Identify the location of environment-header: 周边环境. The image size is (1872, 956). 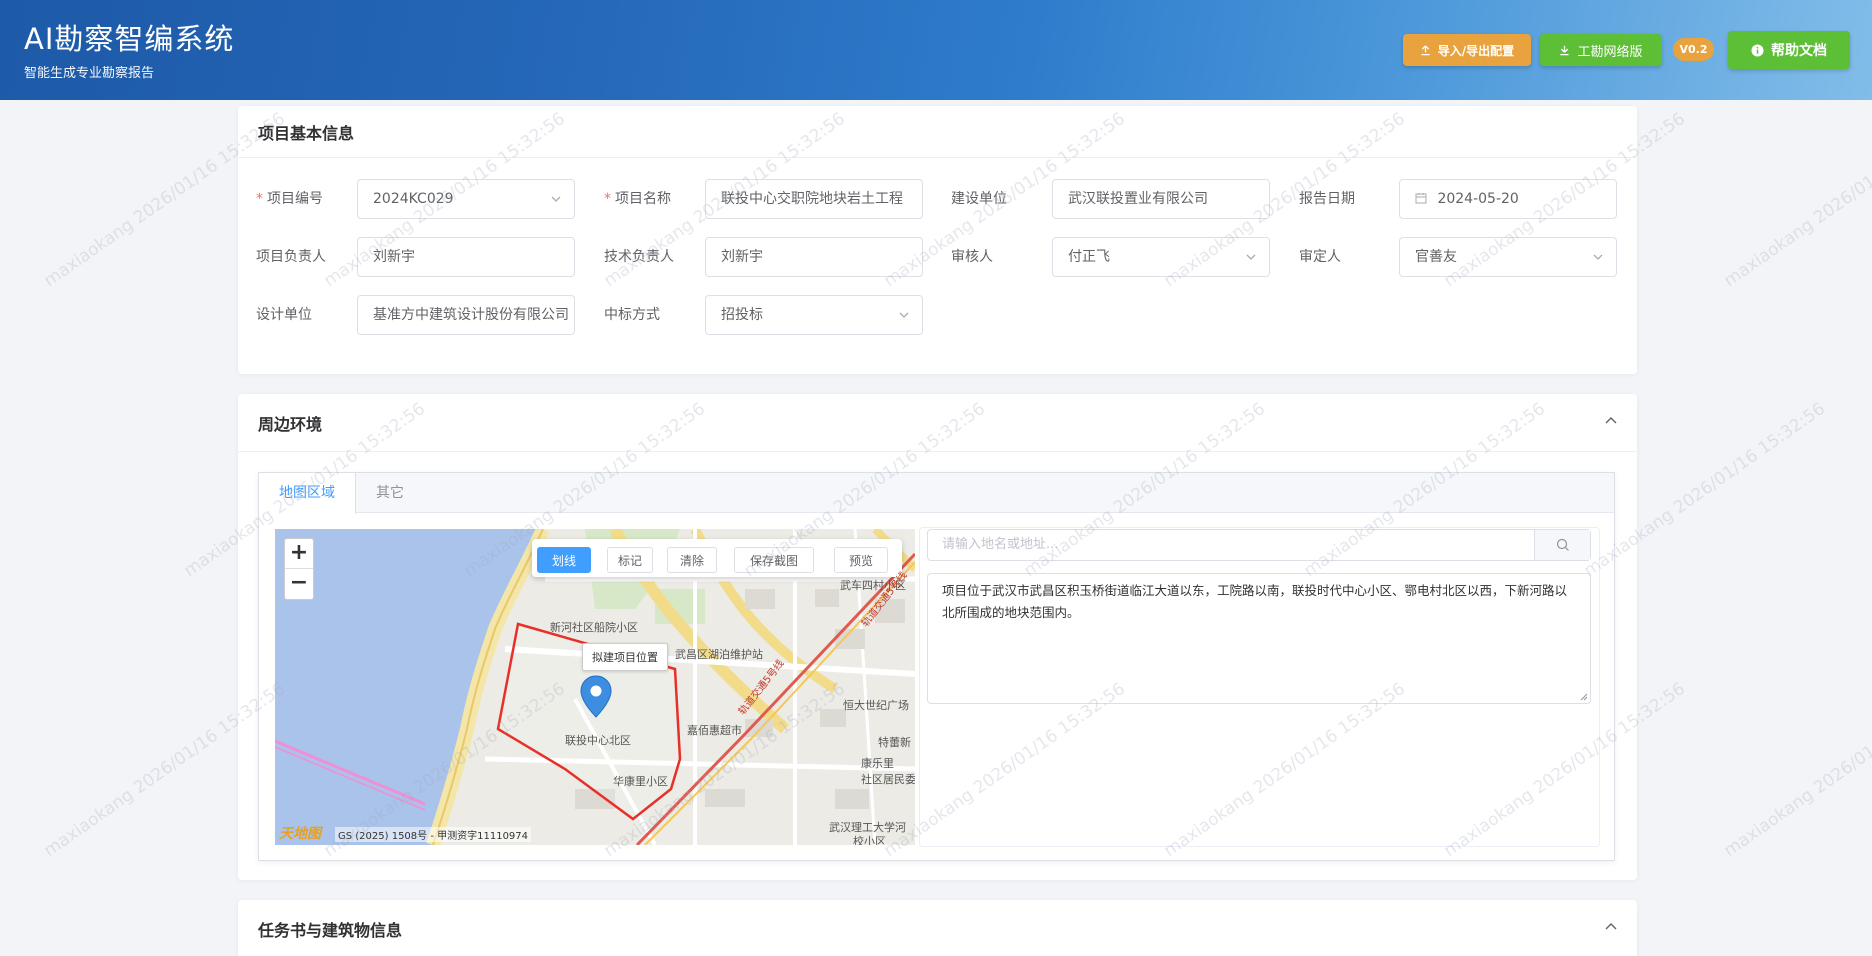
(937, 423).